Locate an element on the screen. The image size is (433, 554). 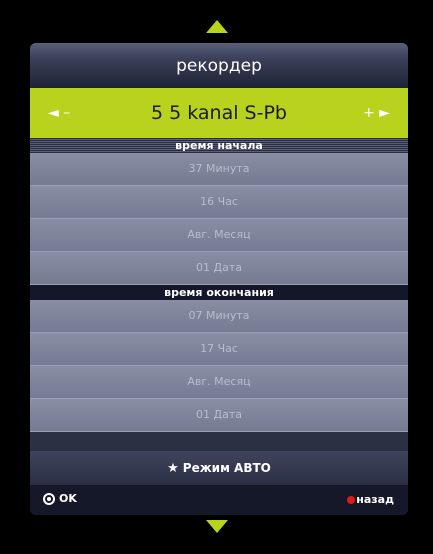
scroll-up-arrow-icon is located at coordinates (217, 26).